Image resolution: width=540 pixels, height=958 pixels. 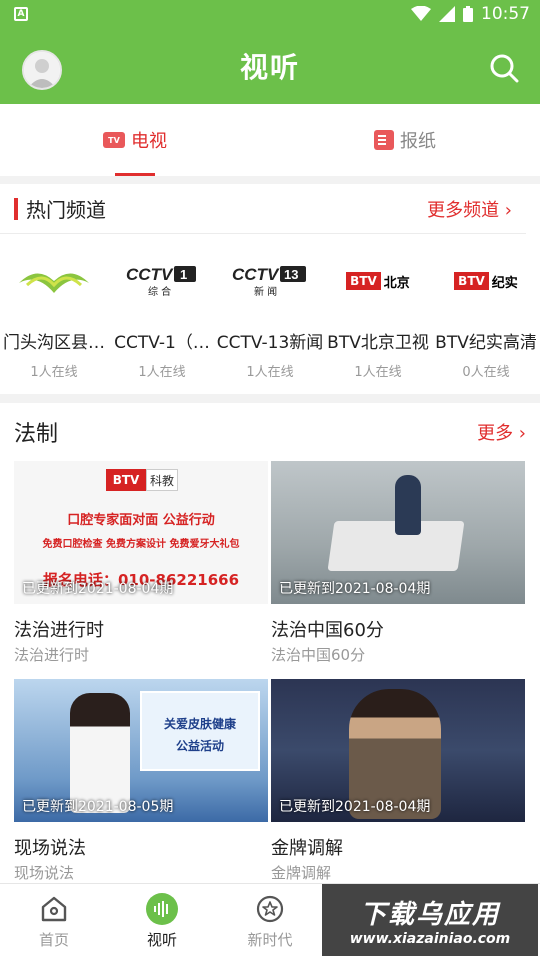 I want to click on nav-home: 首页, so click(x=54, y=921).